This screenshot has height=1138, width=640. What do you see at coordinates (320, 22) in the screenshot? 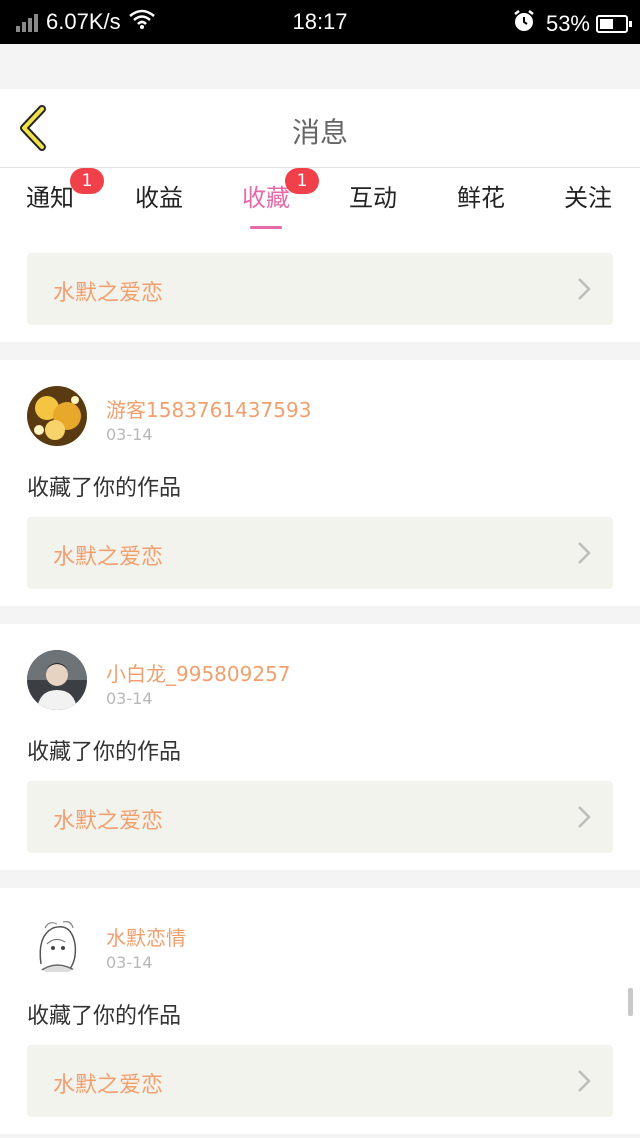
I see `status-bar: 6.07K/s 18:17 53%` at bounding box center [320, 22].